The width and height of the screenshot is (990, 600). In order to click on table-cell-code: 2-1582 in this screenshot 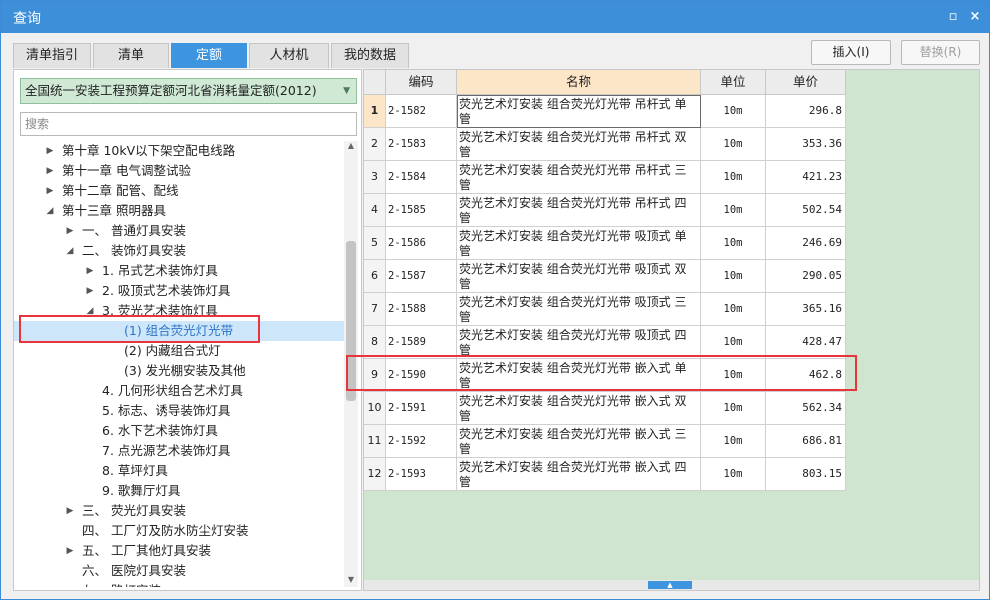, I will do `click(421, 111)`.